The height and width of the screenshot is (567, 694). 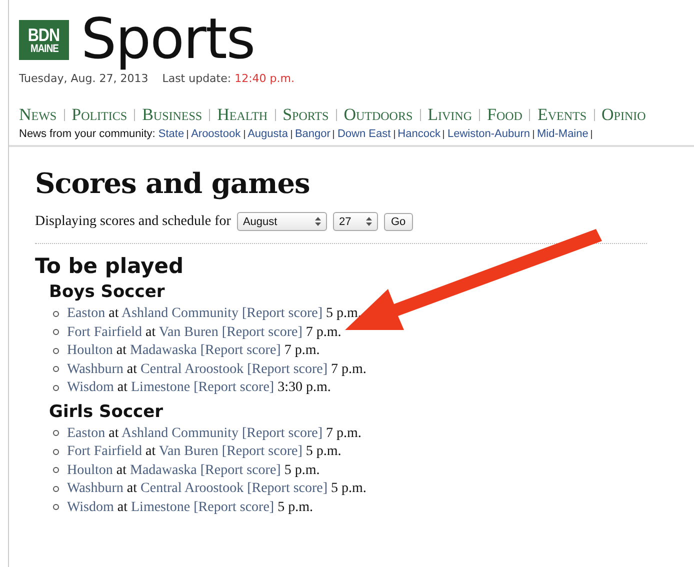 What do you see at coordinates (398, 221) in the screenshot?
I see `go-button: Go` at bounding box center [398, 221].